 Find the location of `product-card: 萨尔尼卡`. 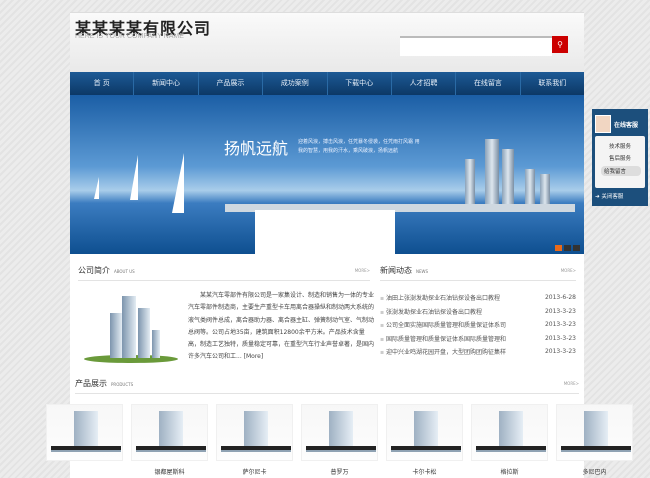

product-card: 萨尔尼卡 is located at coordinates (254, 440).